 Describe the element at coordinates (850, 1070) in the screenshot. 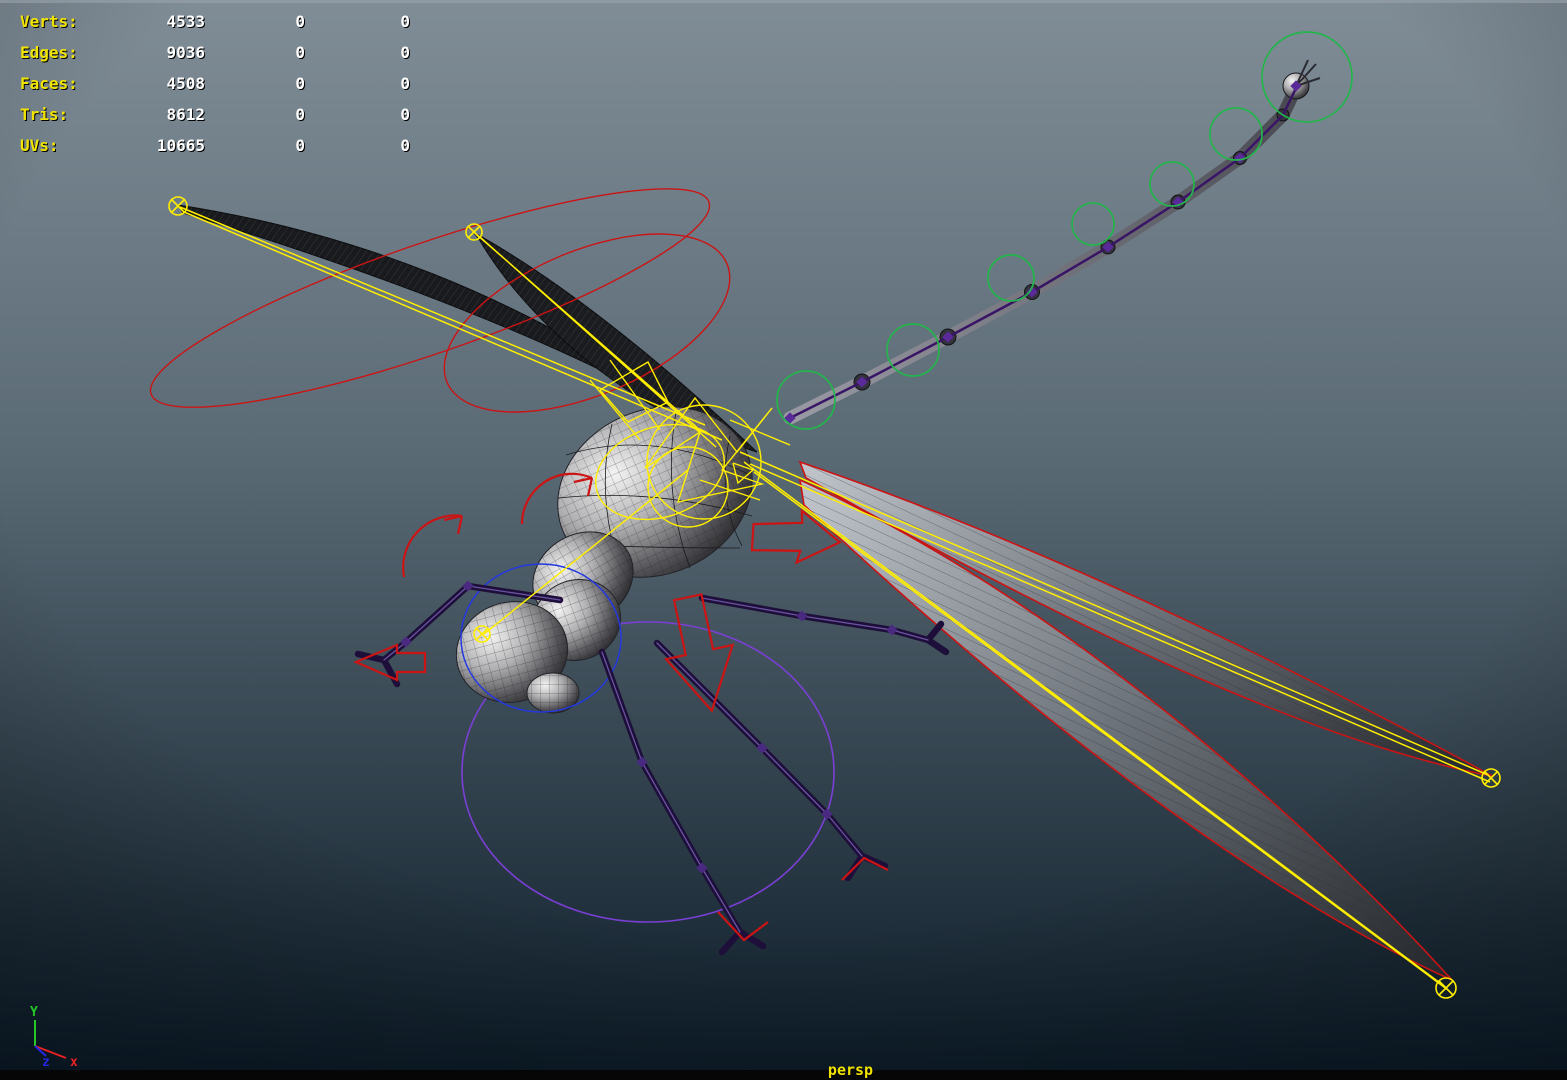

I see `camera-name-label: persp` at that location.